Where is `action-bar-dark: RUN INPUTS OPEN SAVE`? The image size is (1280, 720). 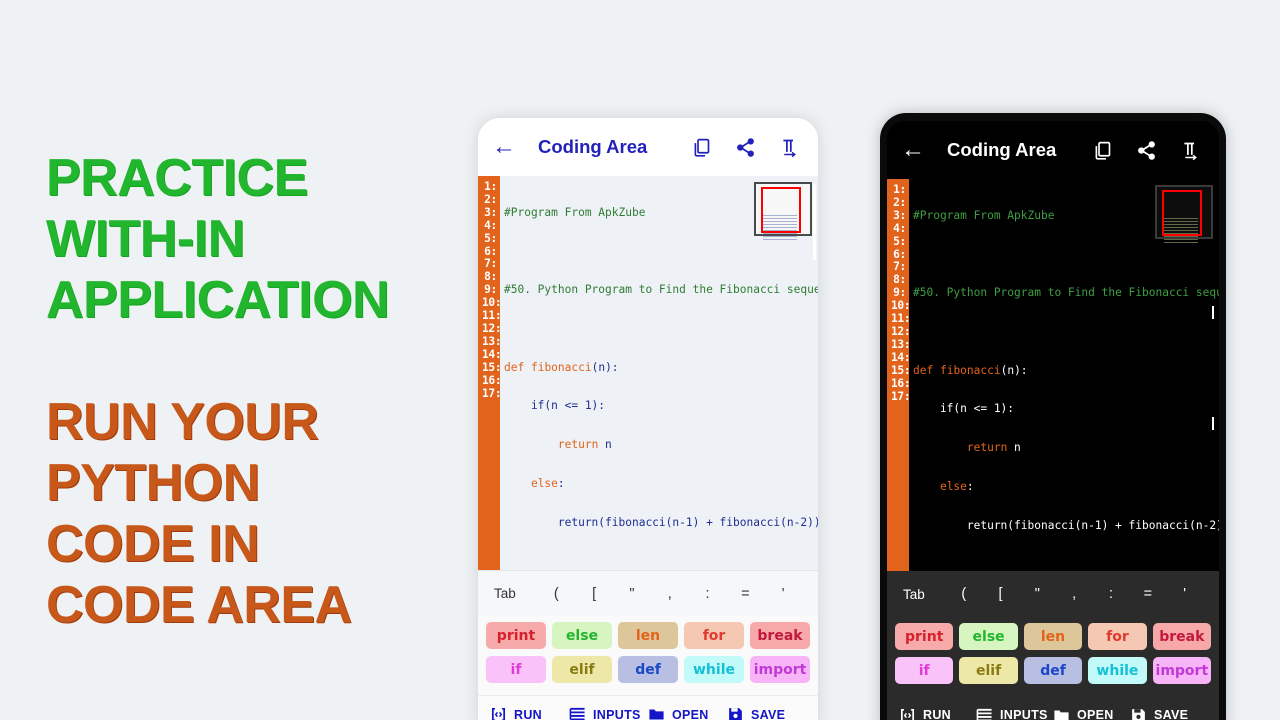 action-bar-dark: RUN INPUTS OPEN SAVE is located at coordinates (1053, 708).